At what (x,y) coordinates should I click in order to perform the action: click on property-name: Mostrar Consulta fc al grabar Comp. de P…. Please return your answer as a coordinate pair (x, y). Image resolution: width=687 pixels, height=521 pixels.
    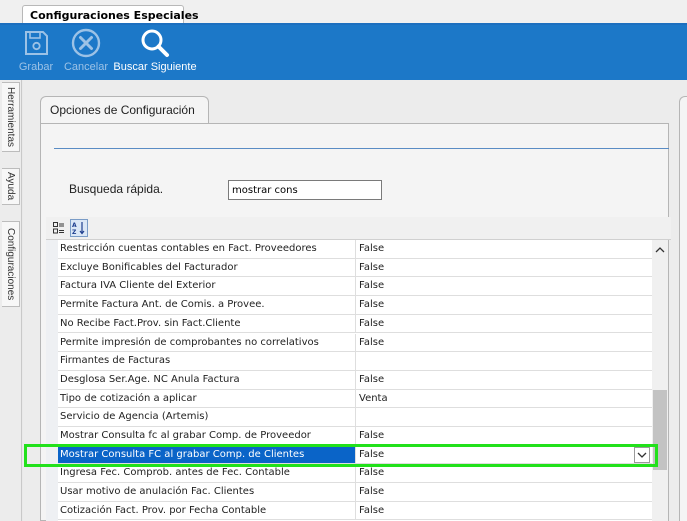
    Looking at the image, I should click on (207, 436).